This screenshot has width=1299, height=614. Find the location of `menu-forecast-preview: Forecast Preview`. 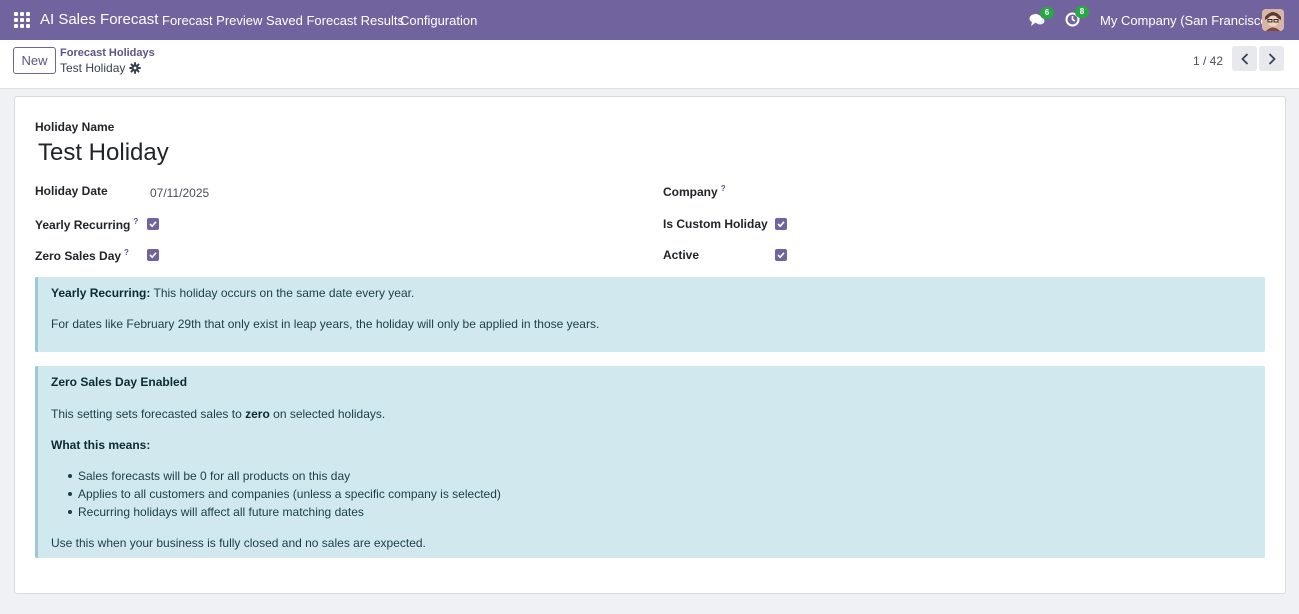

menu-forecast-preview: Forecast Preview is located at coordinates (212, 20).